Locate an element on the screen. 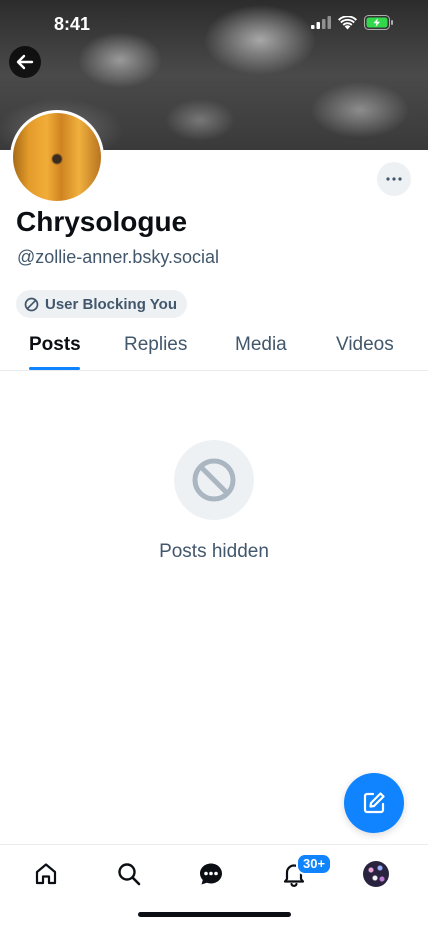  profile-avatar is located at coordinates (57, 157).